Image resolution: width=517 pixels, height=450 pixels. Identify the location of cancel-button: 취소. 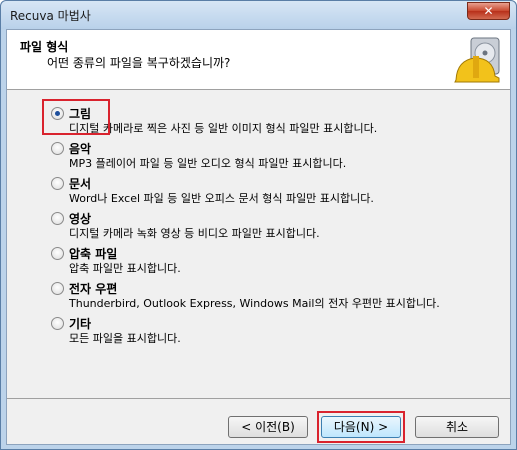
(457, 427).